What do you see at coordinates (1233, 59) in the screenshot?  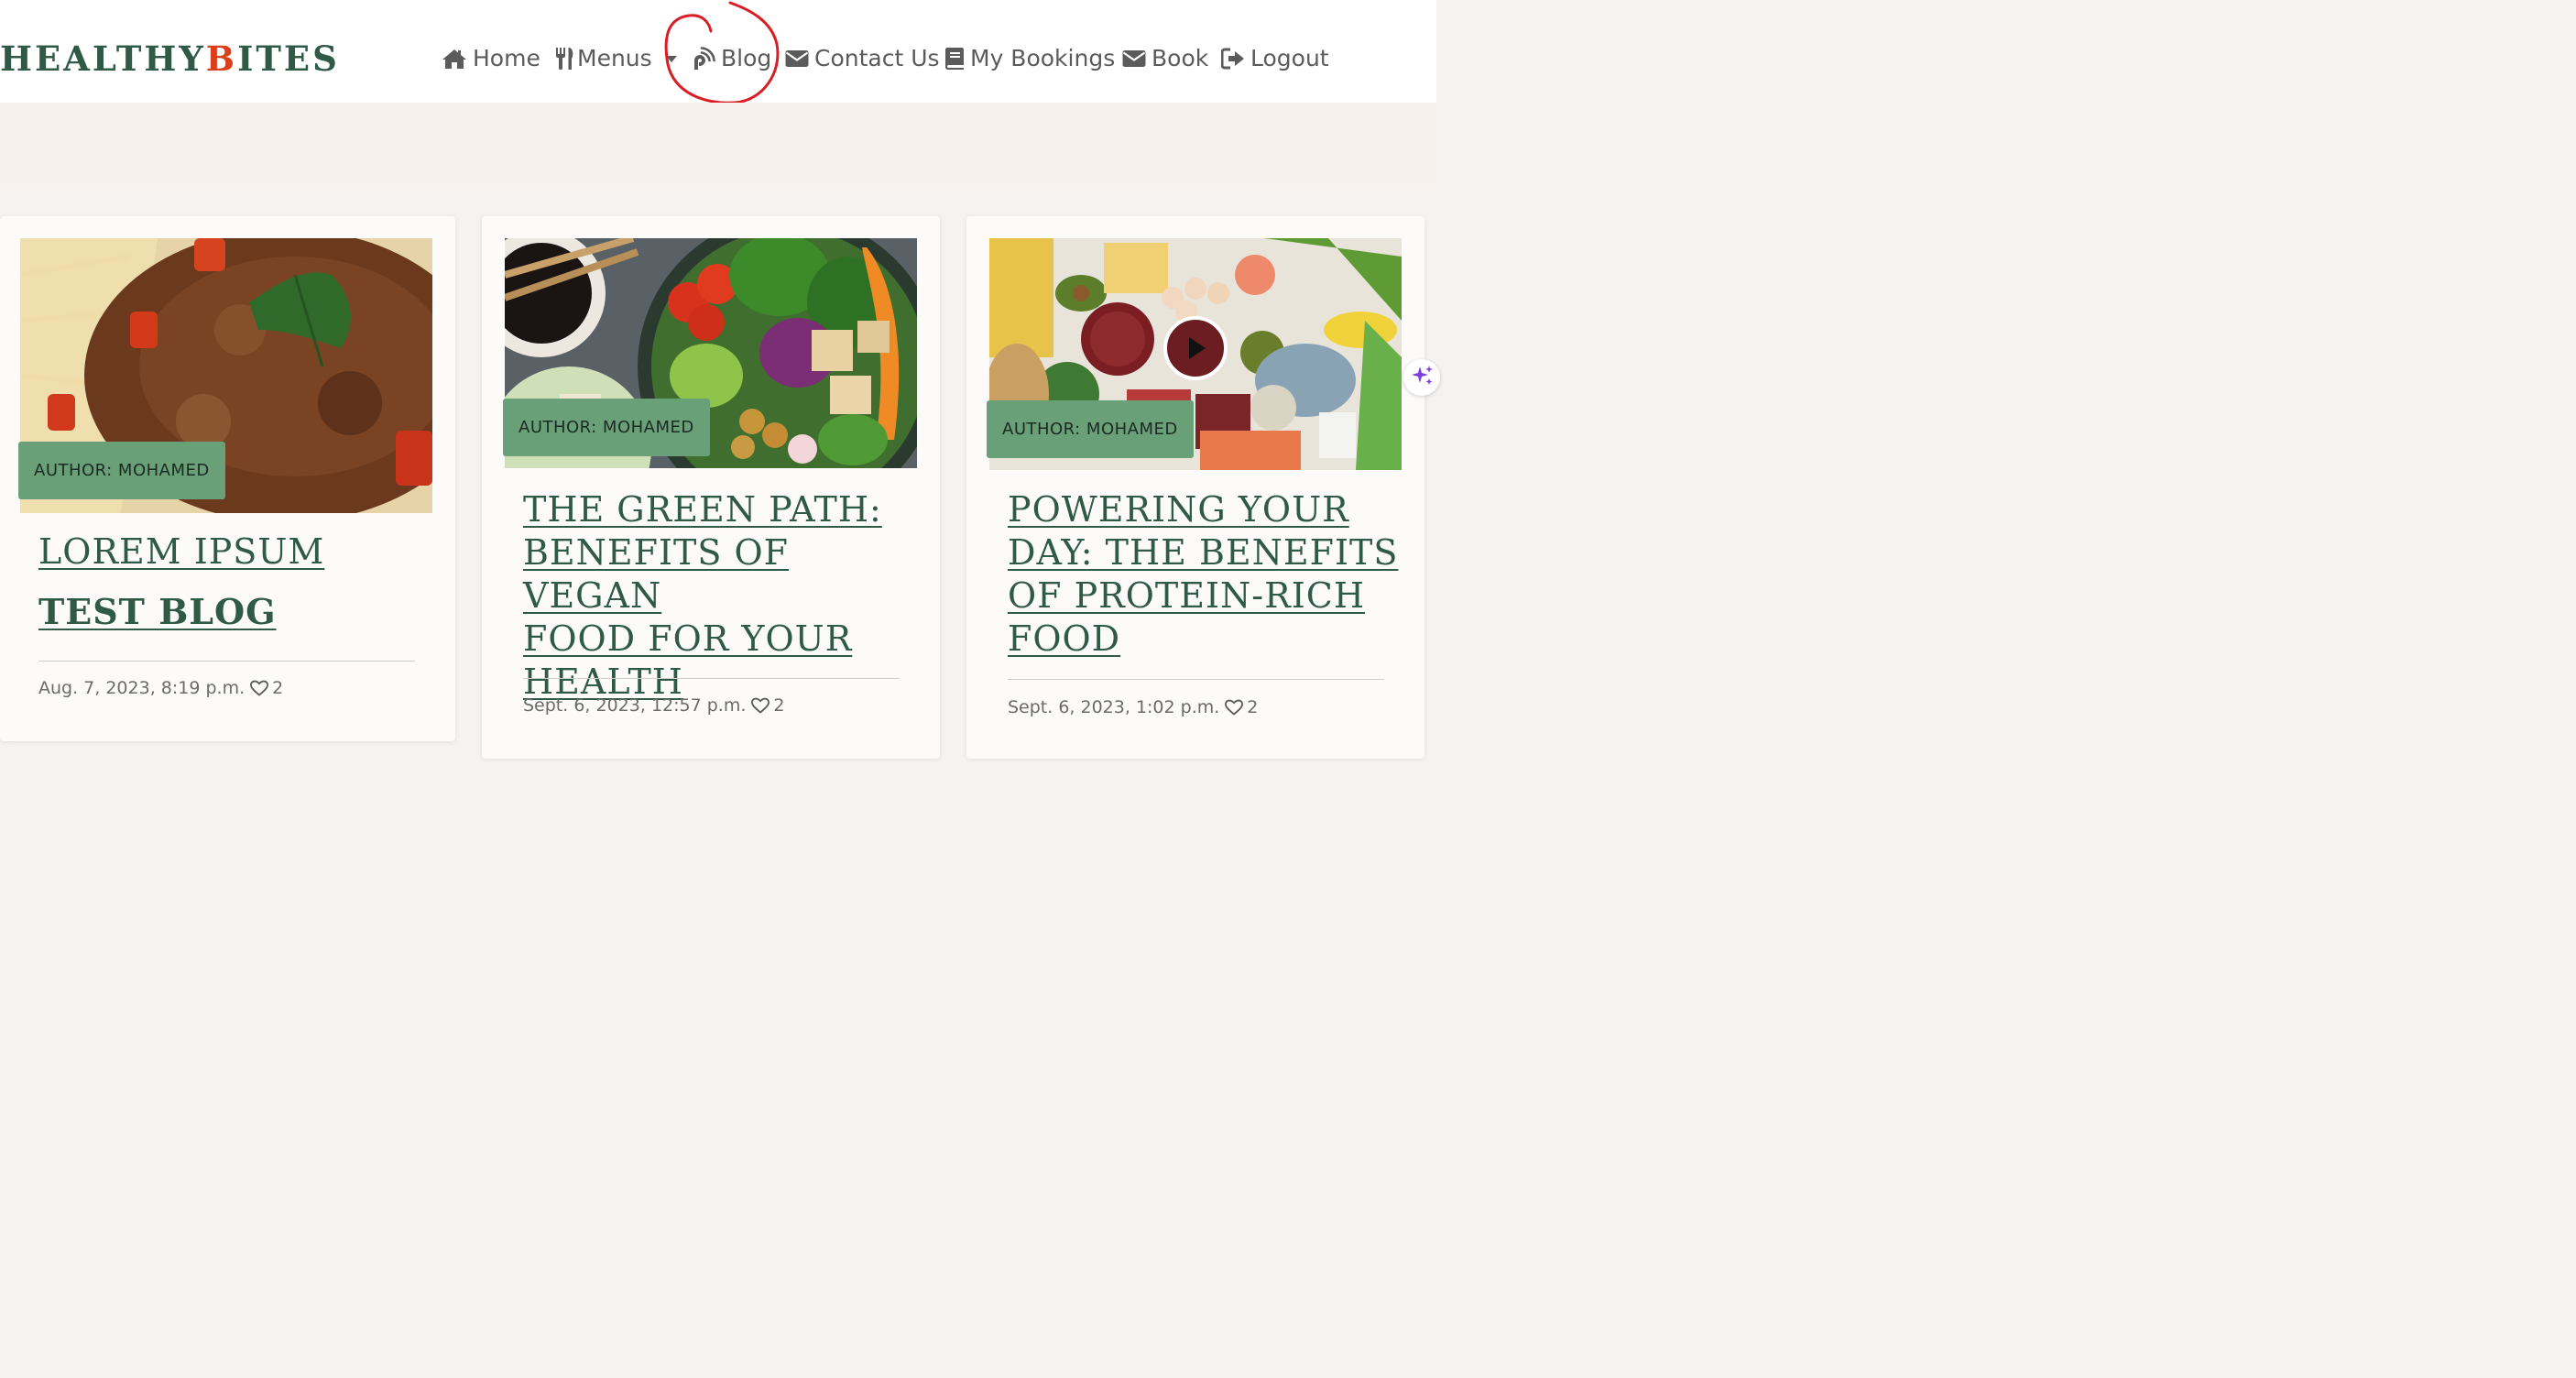 I see `sign-out-icon` at bounding box center [1233, 59].